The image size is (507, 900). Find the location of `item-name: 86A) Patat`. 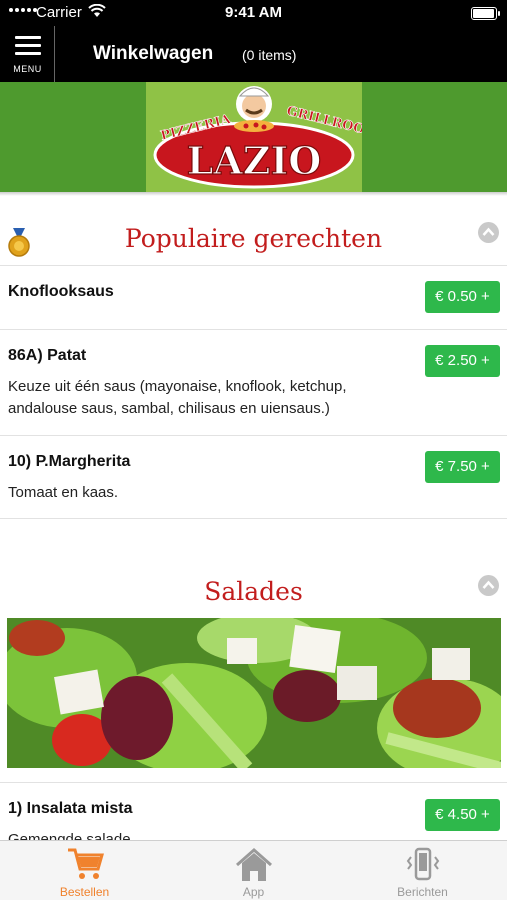

item-name: 86A) Patat is located at coordinates (47, 356).